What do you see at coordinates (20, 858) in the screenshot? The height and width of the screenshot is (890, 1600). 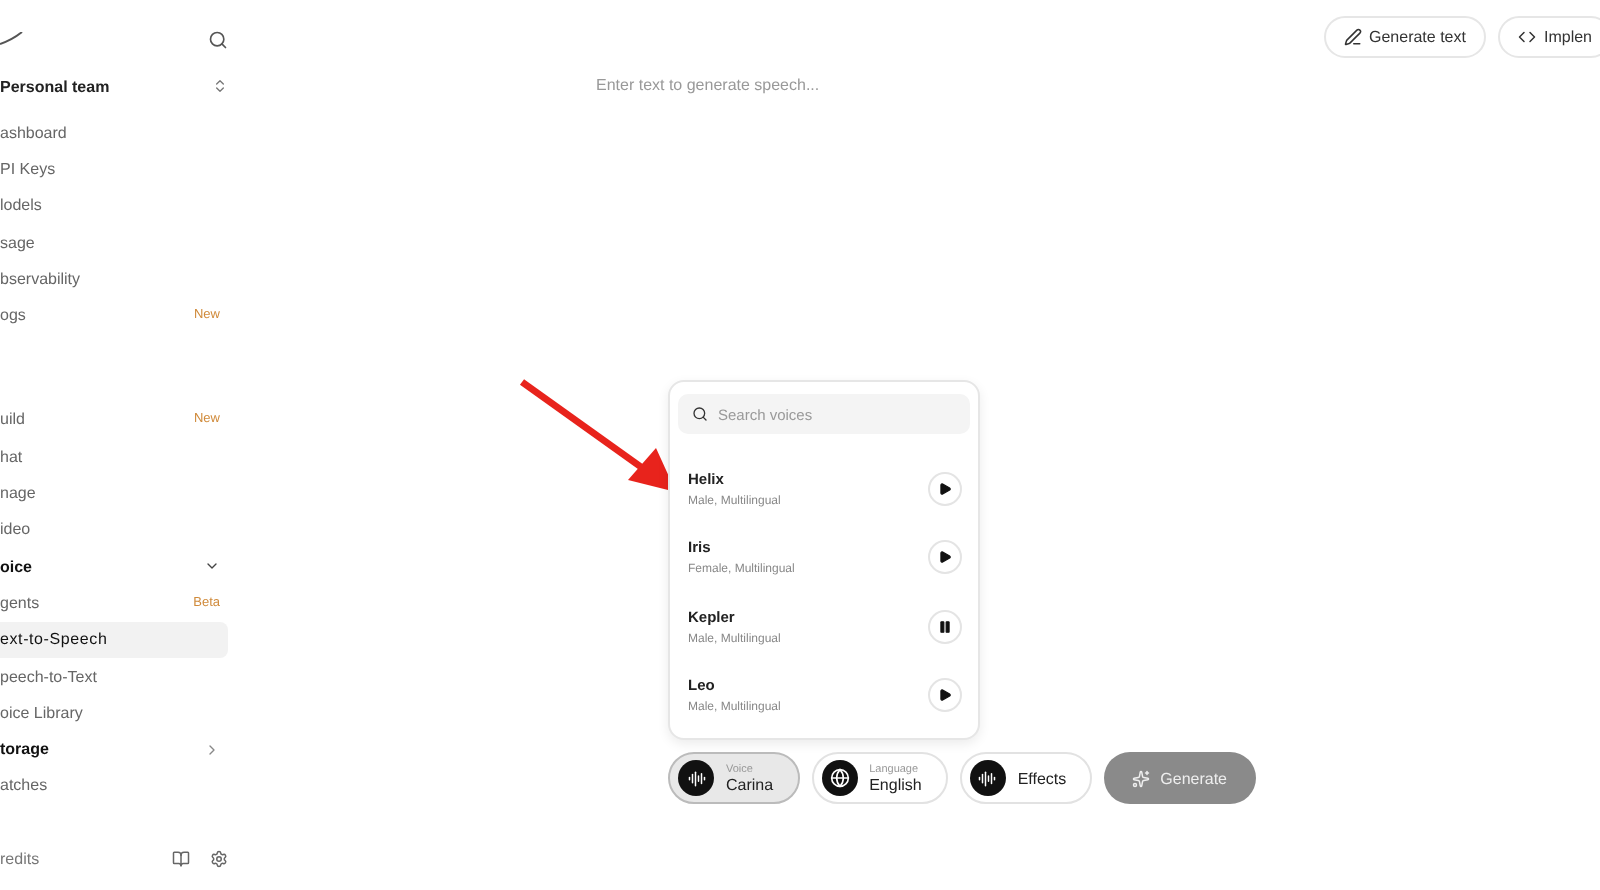 I see `credits-link: redits` at bounding box center [20, 858].